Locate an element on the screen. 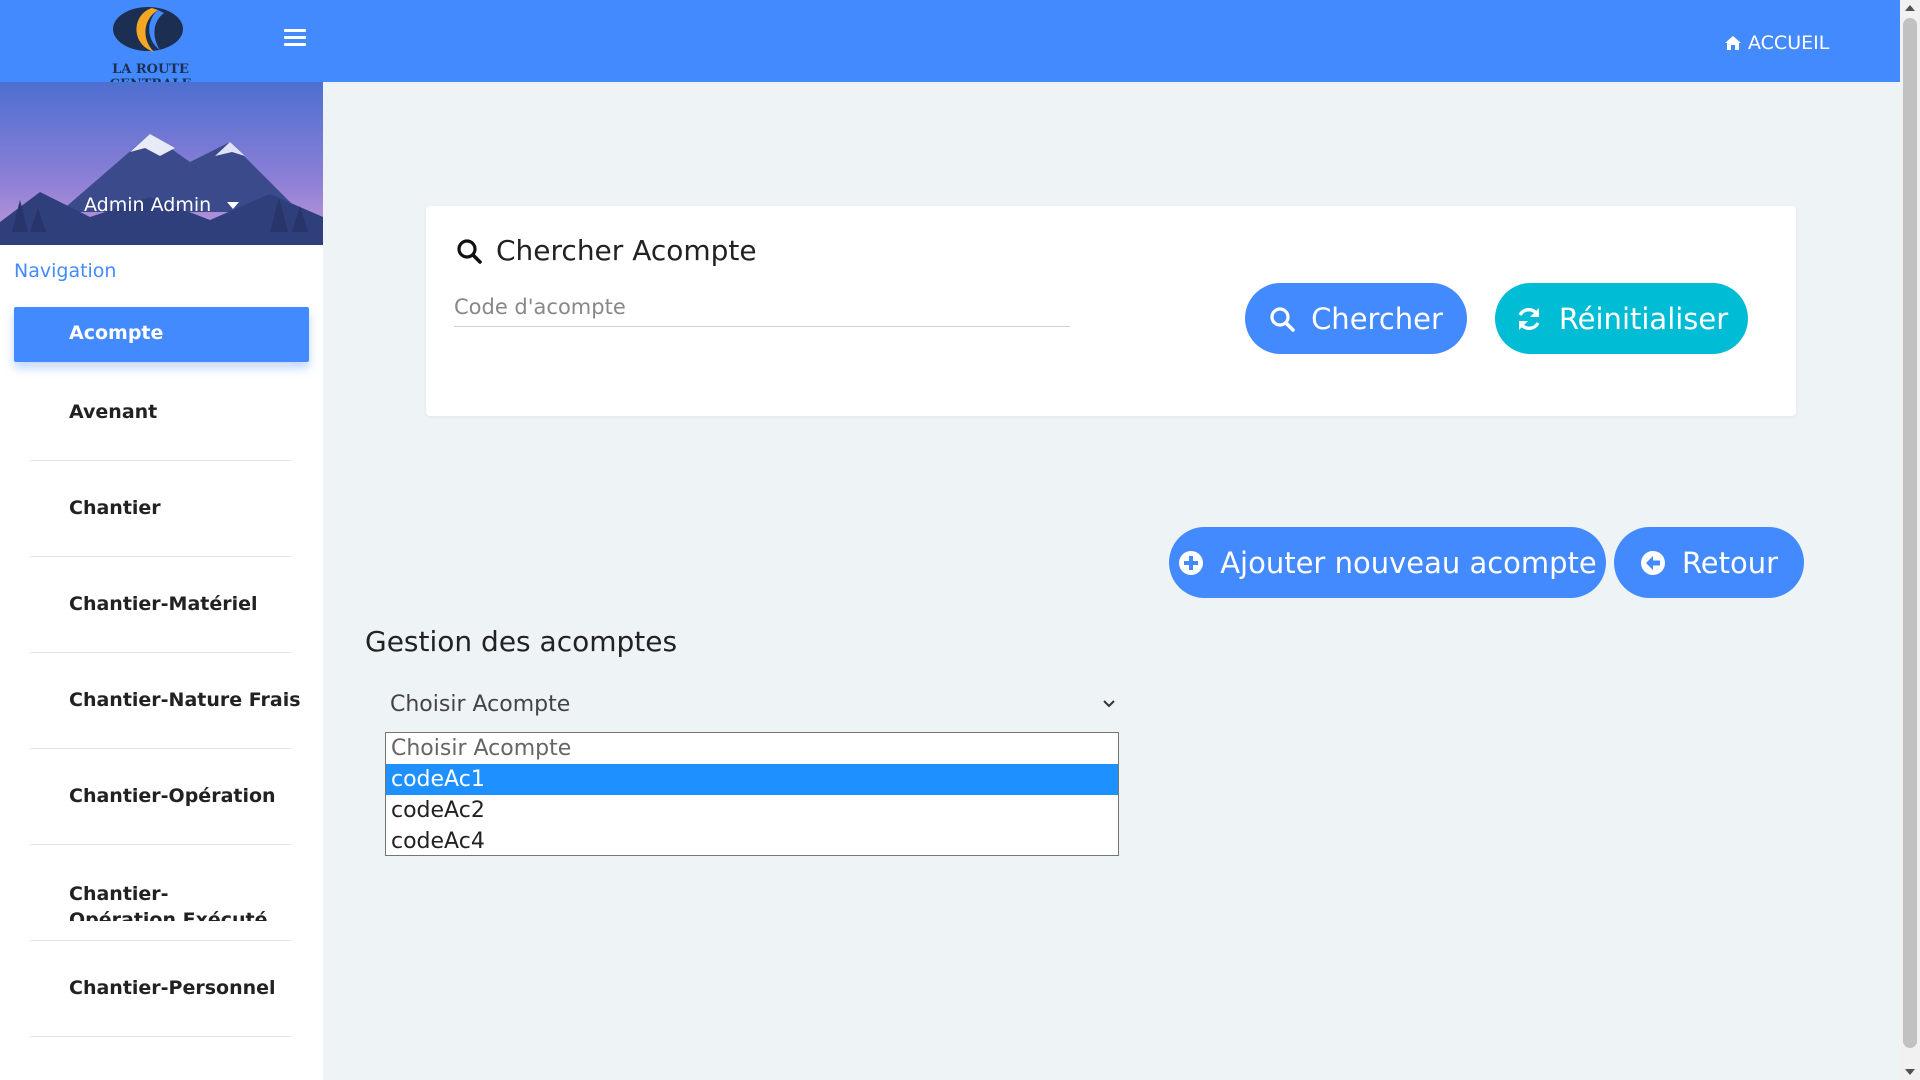 The height and width of the screenshot is (1080, 1920). sidebar-item-label: Chantier is located at coordinates (115, 508).